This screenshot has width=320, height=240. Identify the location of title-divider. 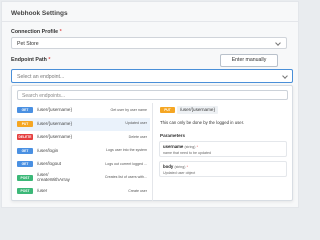
(150, 21).